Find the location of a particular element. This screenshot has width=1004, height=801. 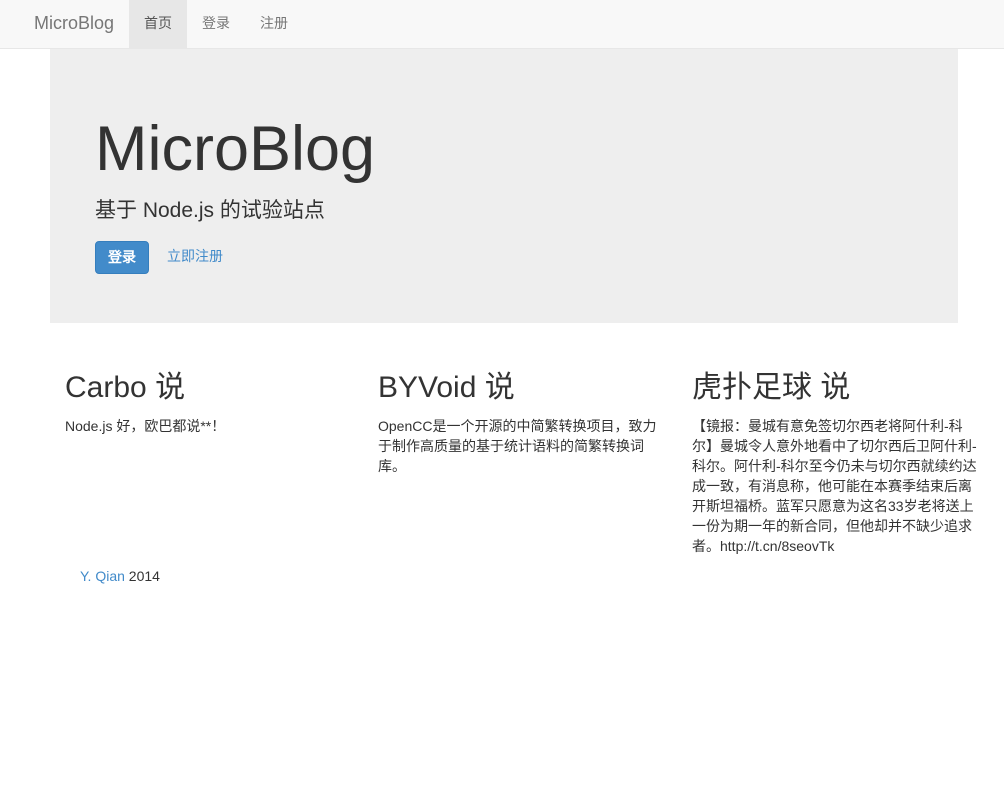

nav-home: 首页 is located at coordinates (158, 24).